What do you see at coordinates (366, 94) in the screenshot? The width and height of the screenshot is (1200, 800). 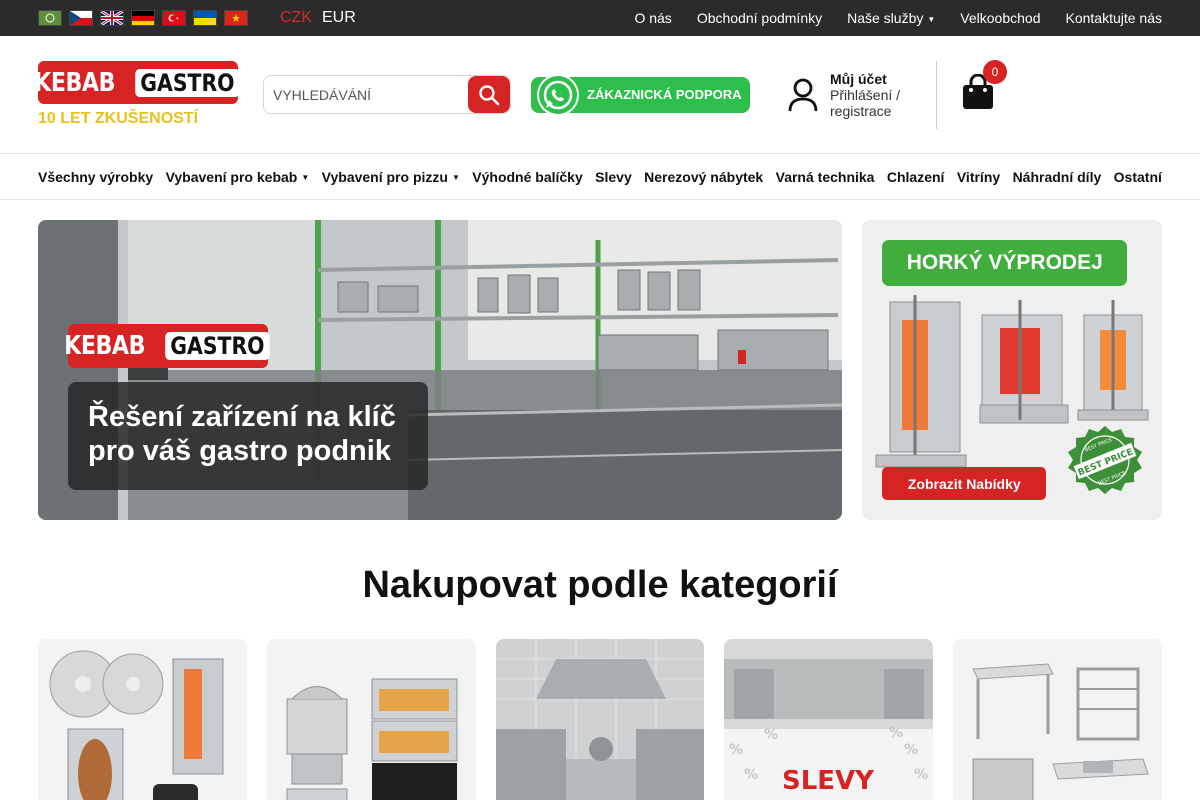 I see `search-input` at bounding box center [366, 94].